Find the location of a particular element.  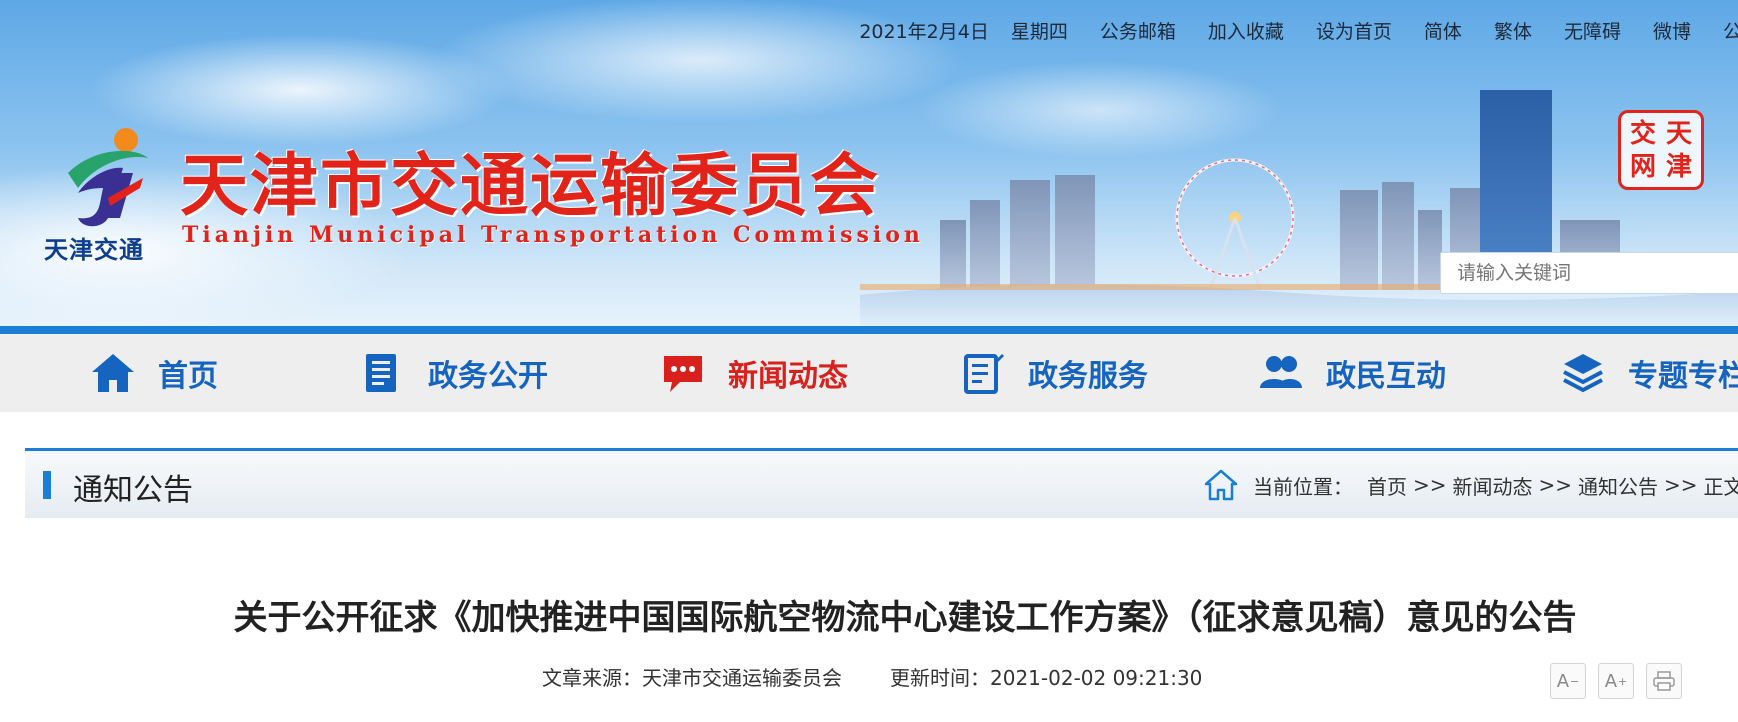

minus-icon: − is located at coordinates (1575, 681).